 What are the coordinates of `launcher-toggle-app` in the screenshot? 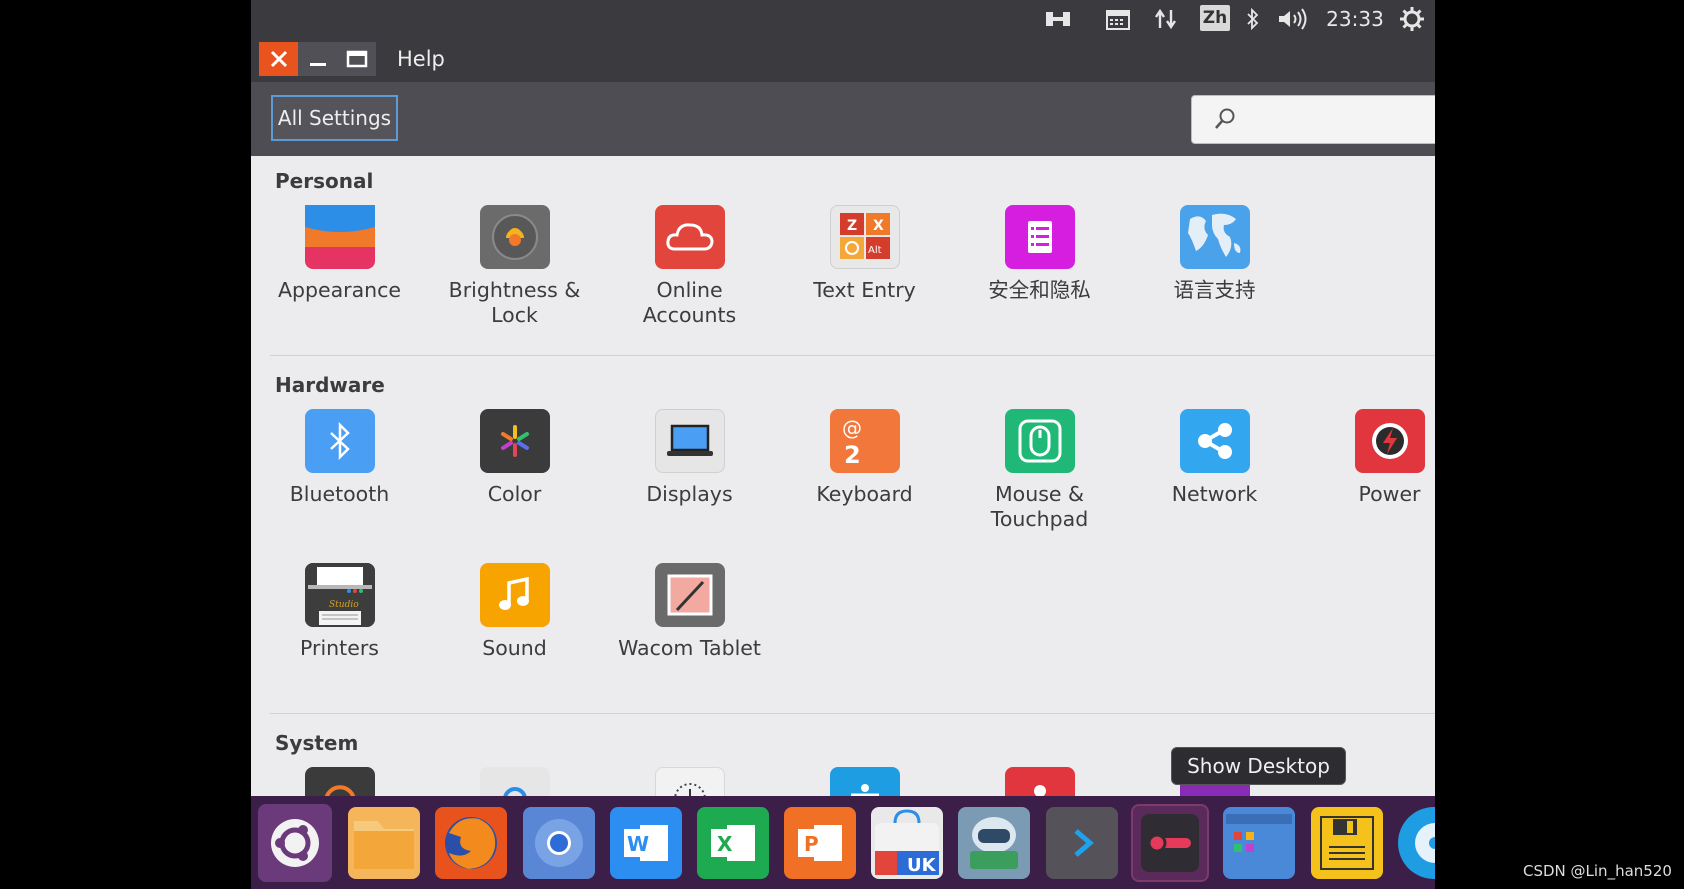 It's located at (1170, 843).